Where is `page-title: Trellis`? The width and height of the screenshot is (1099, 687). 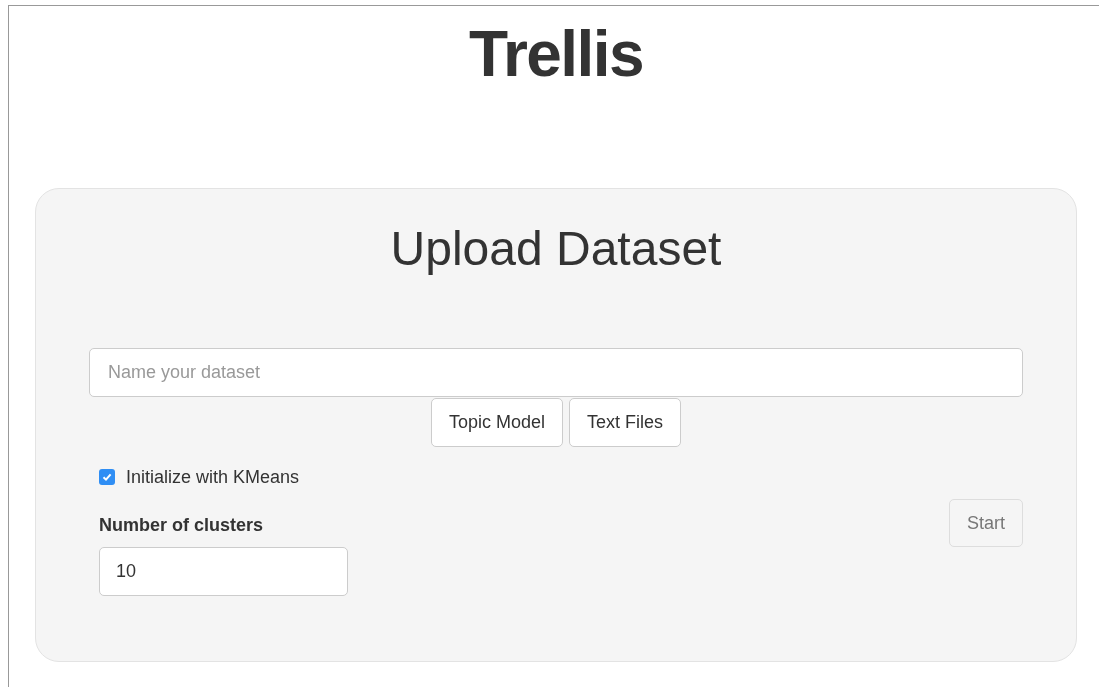
page-title: Trellis is located at coordinates (556, 54).